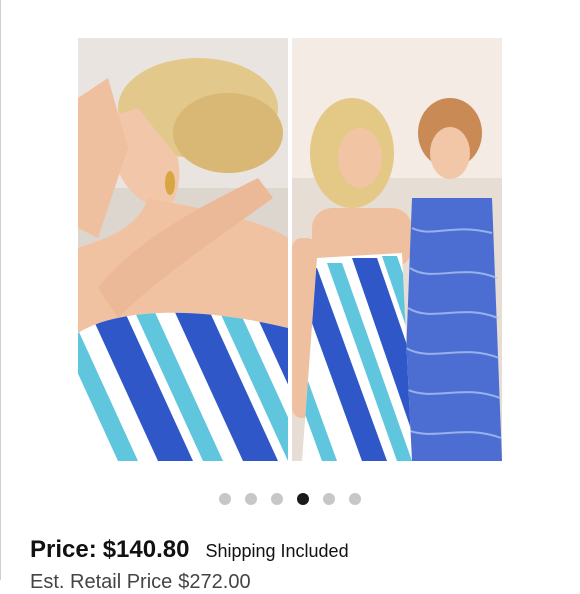 The width and height of the screenshot is (580, 594). What do you see at coordinates (63, 549) in the screenshot?
I see `price-label: Price:` at bounding box center [63, 549].